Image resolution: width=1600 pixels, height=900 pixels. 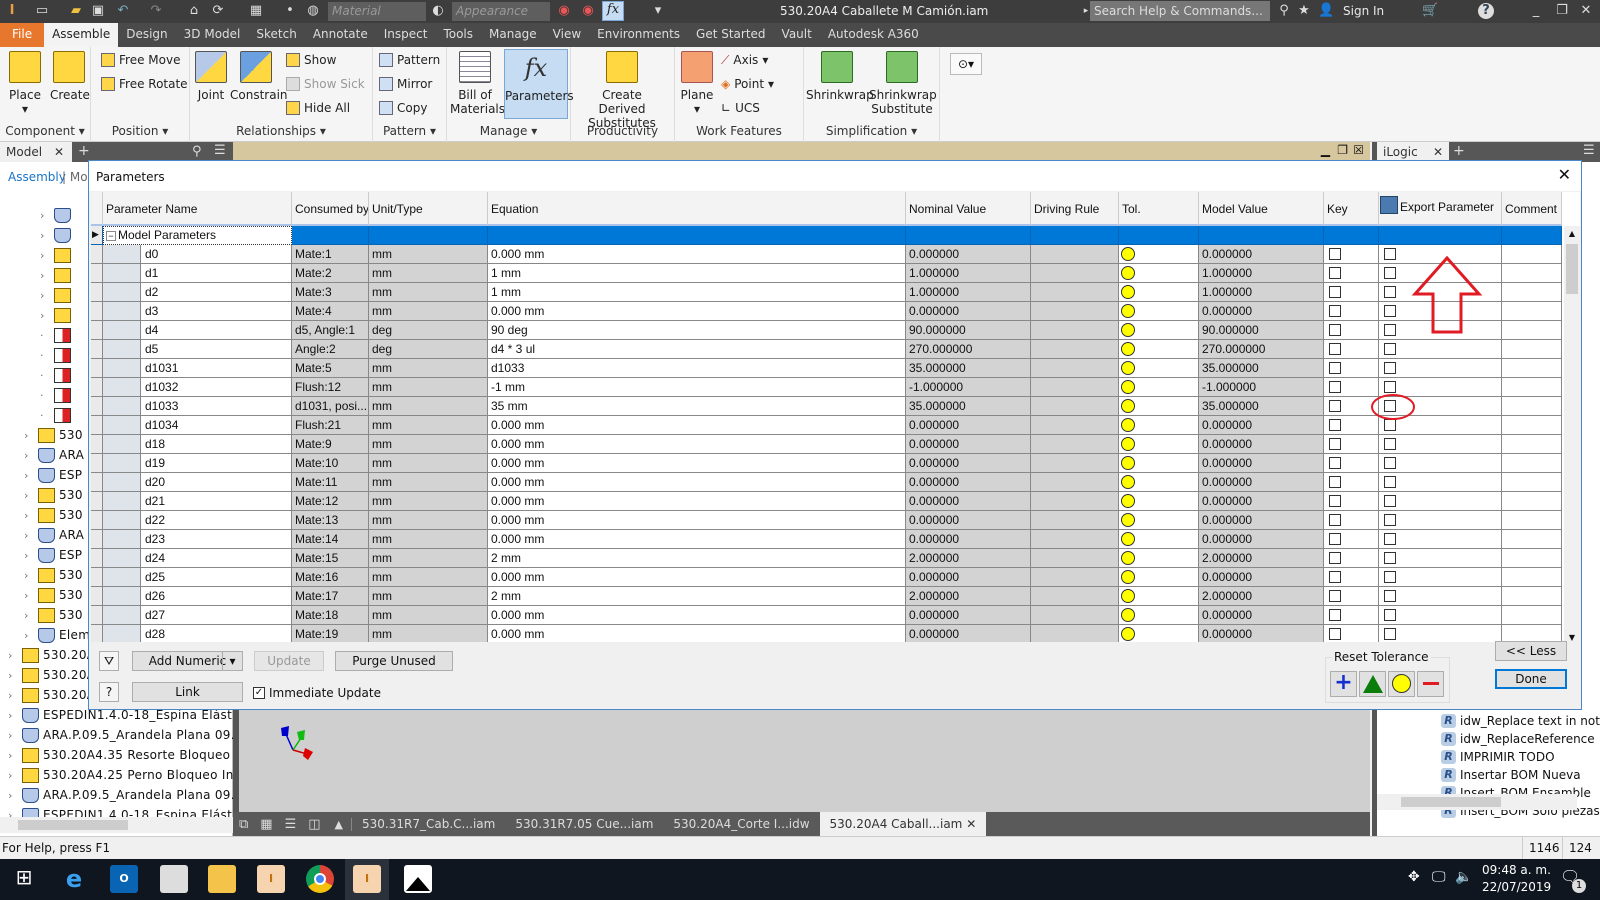 What do you see at coordinates (1261, 209) in the screenshot?
I see `column-header-model-value: Model Value` at bounding box center [1261, 209].